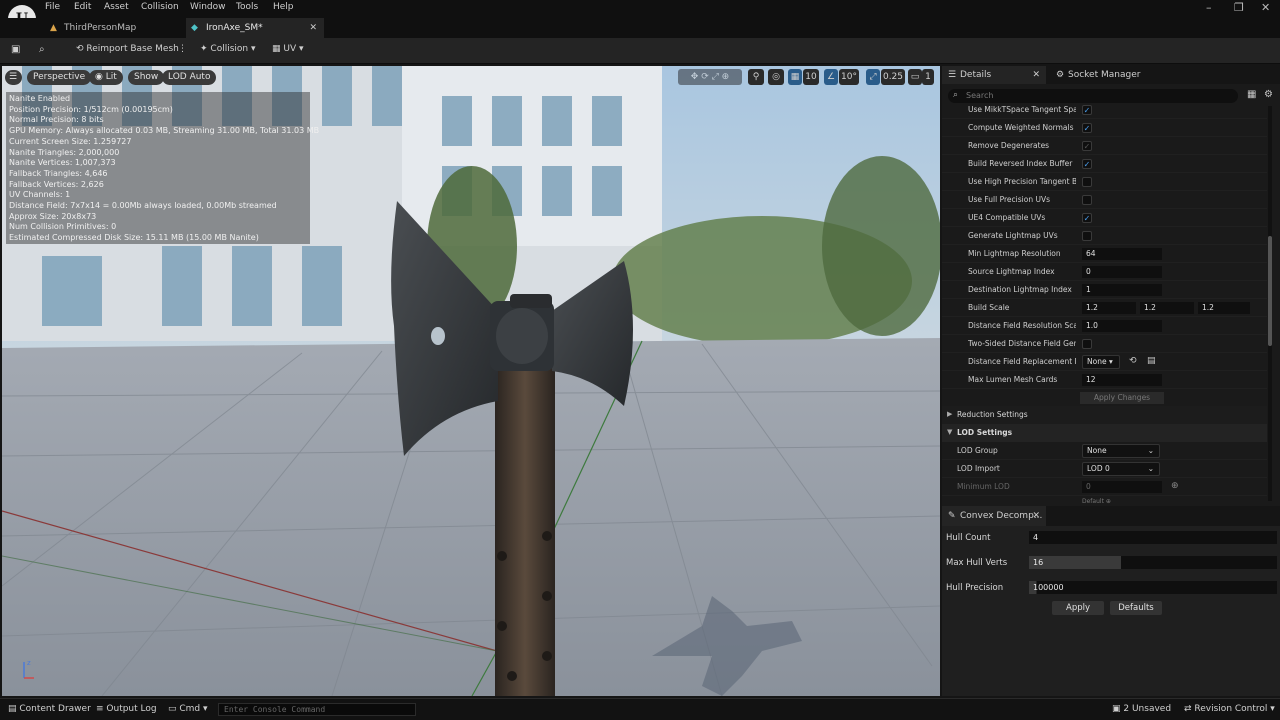  I want to click on menu-window: Window, so click(208, 7).